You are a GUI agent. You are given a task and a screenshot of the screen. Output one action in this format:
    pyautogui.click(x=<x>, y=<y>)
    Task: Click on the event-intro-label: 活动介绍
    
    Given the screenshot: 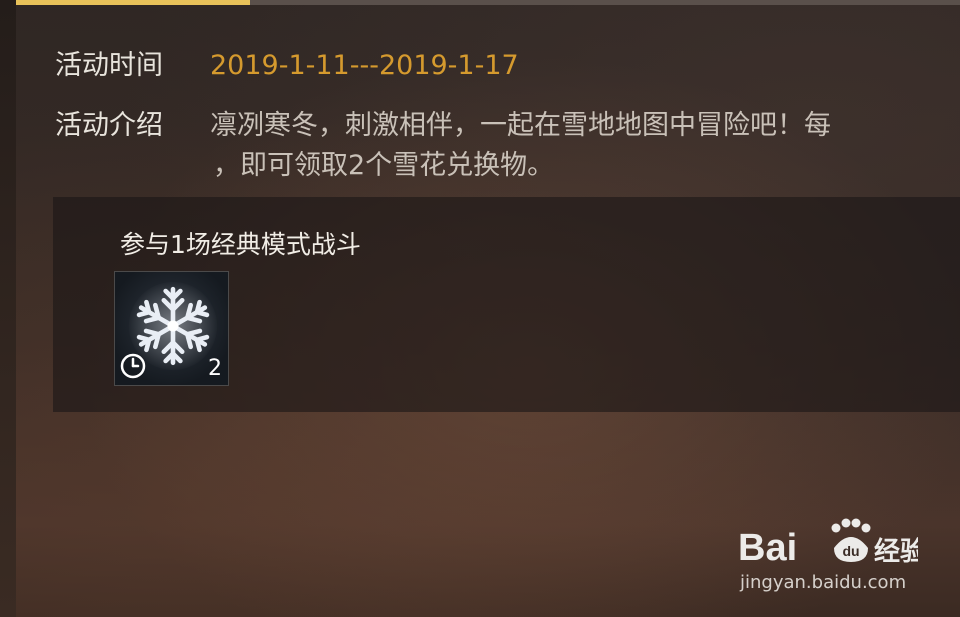 What is the action you would take?
    pyautogui.click(x=109, y=125)
    